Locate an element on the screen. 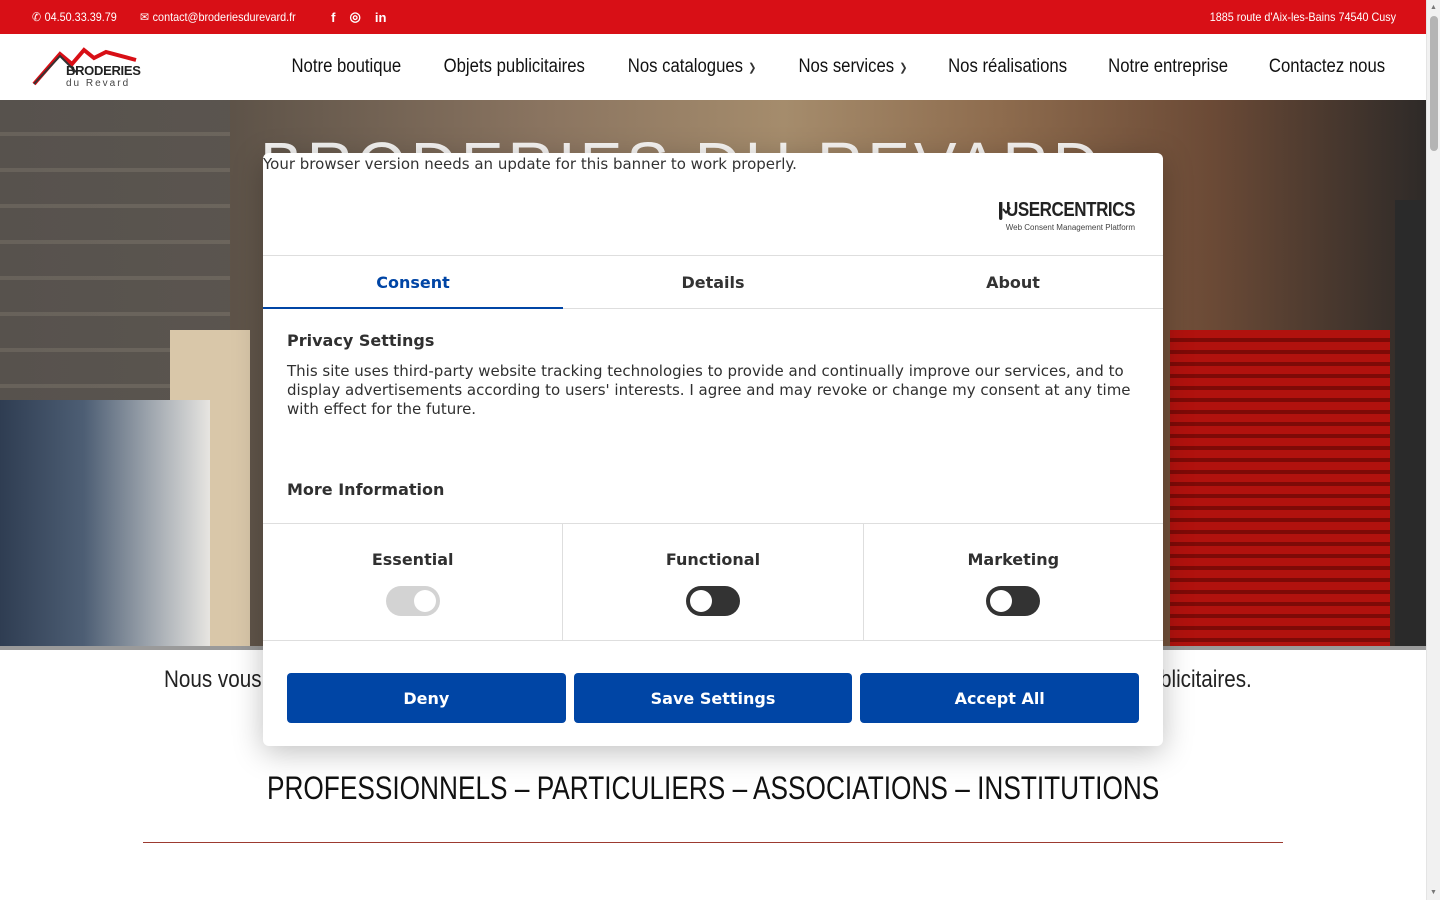 The width and height of the screenshot is (1440, 900). scroll-up-icon: ▲ is located at coordinates (1433, 7).